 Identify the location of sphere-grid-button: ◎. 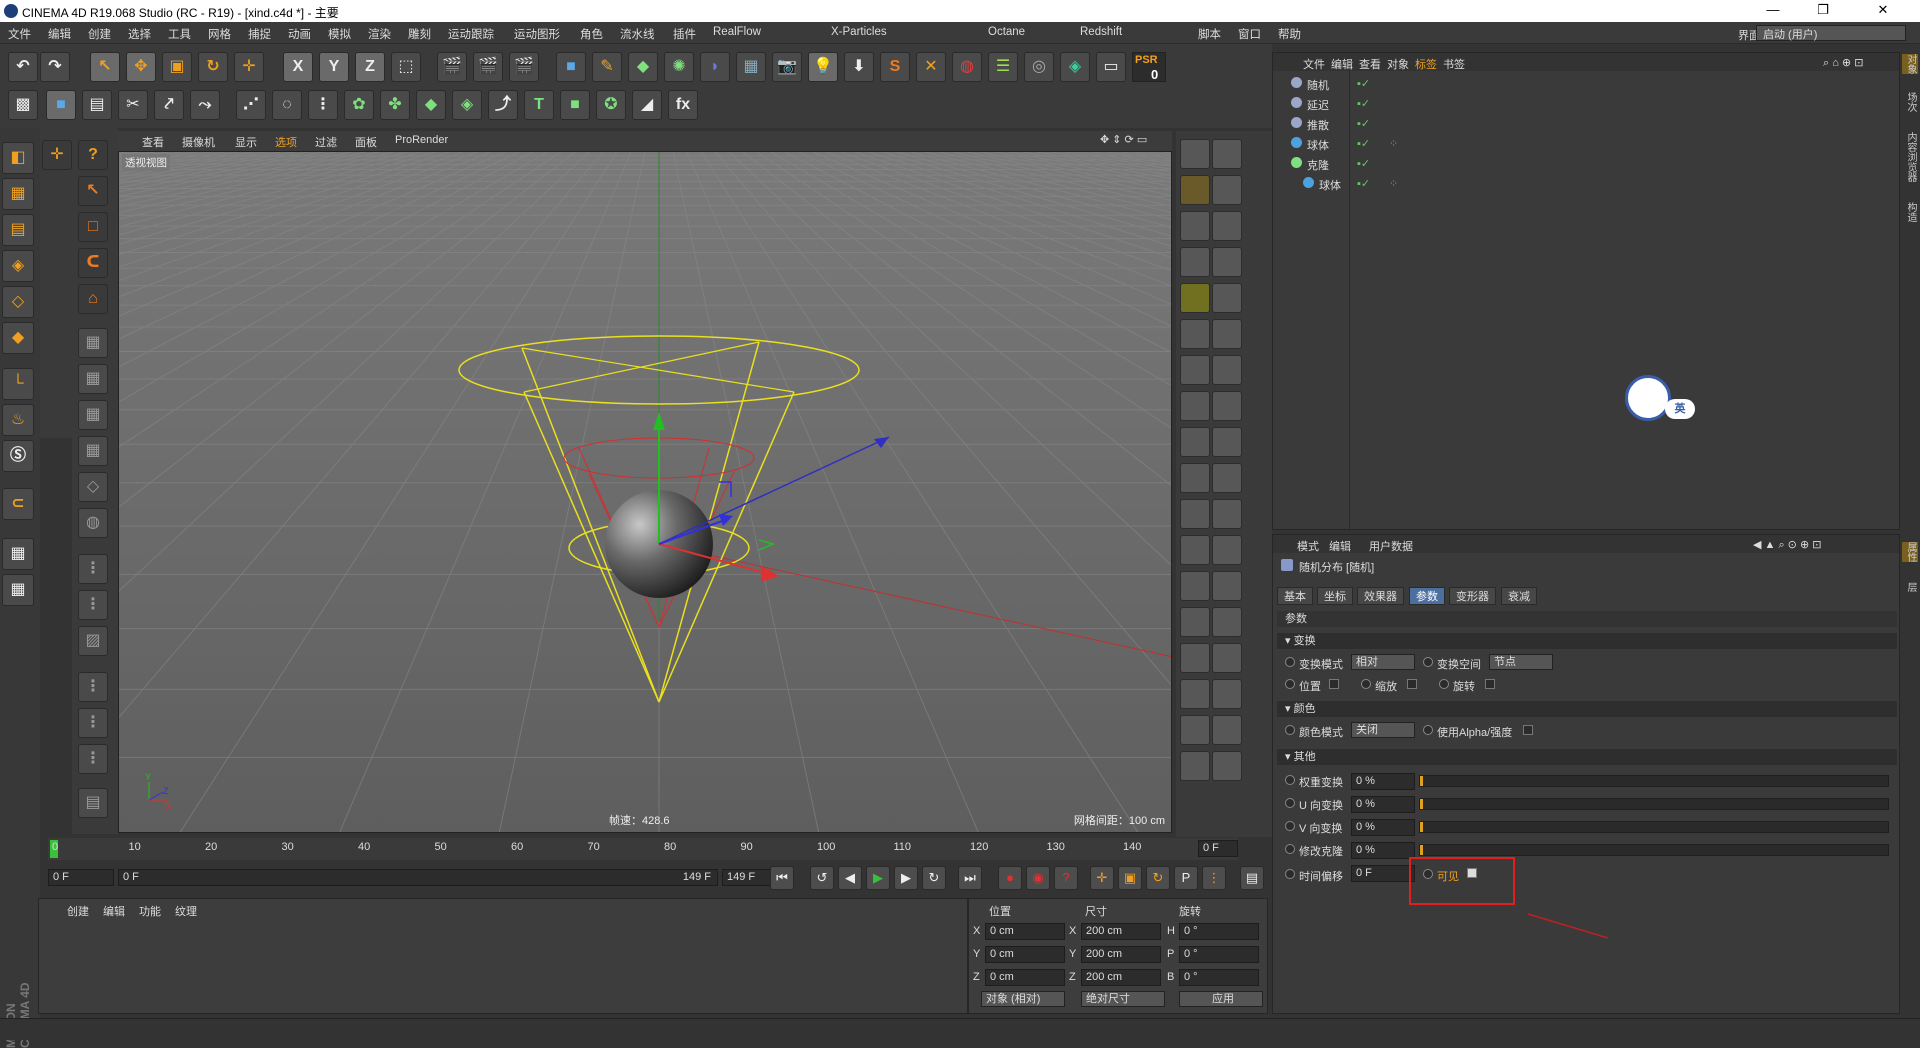
(1039, 67).